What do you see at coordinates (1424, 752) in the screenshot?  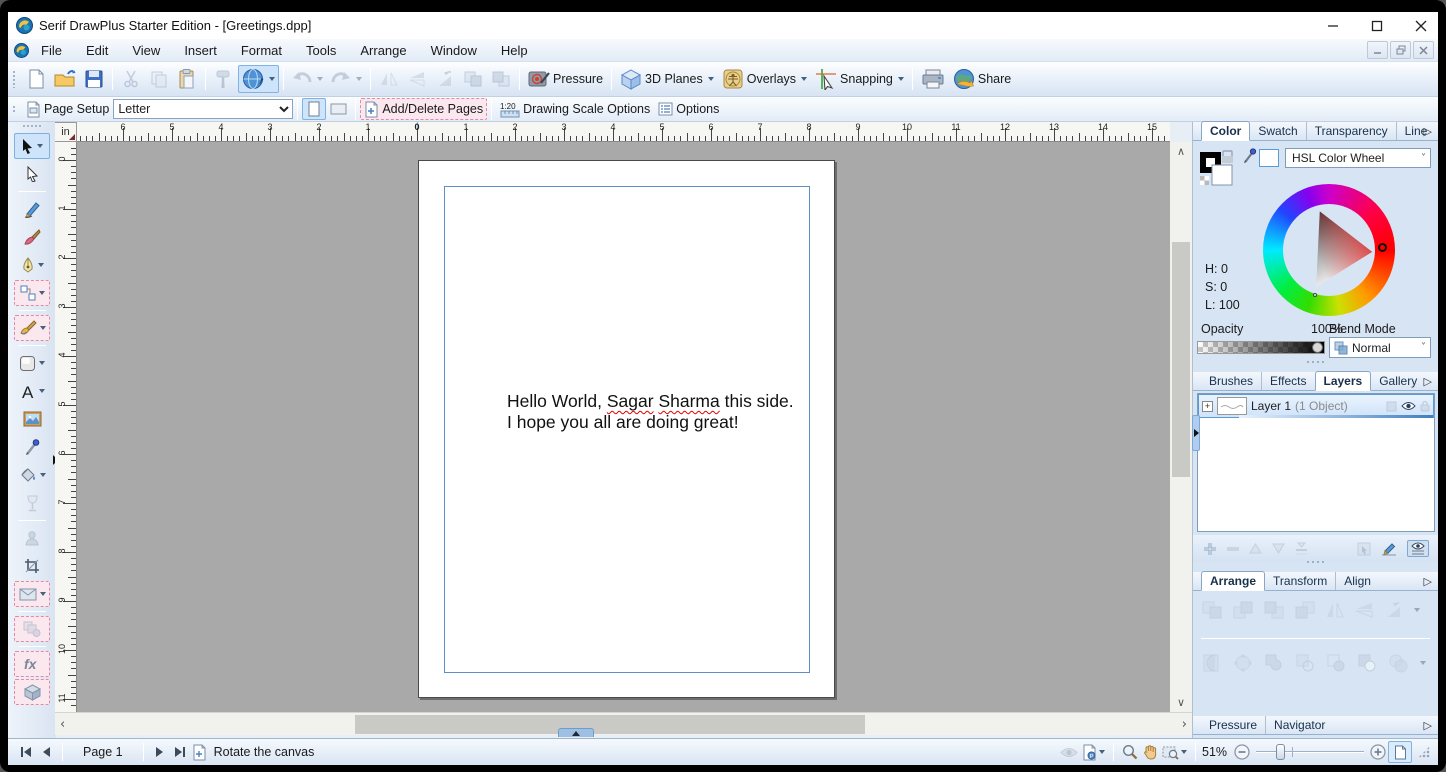 I see `resize-grip` at bounding box center [1424, 752].